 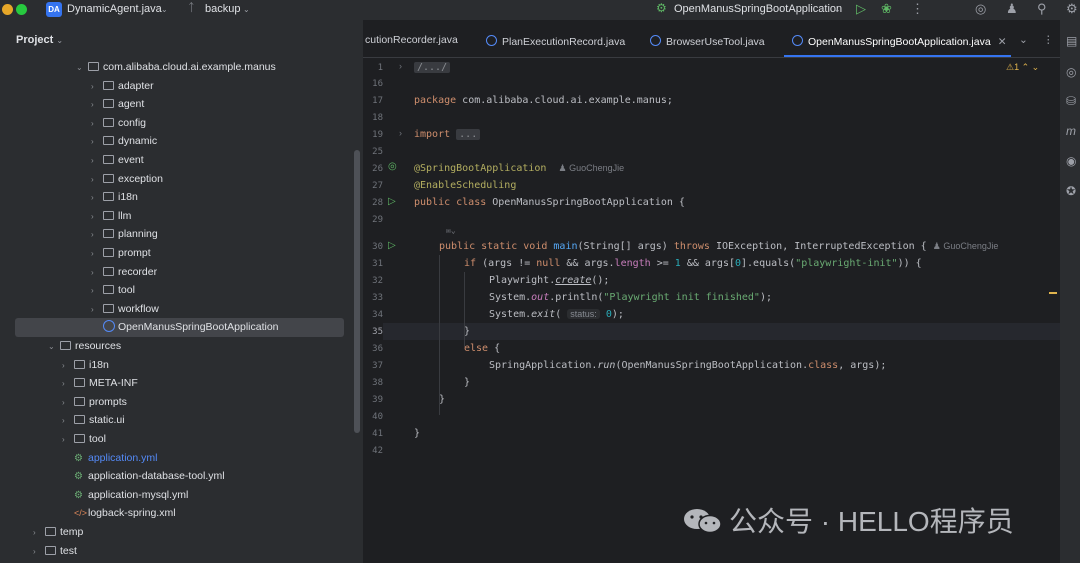 What do you see at coordinates (357, 291) in the screenshot?
I see `project-scrollbar` at bounding box center [357, 291].